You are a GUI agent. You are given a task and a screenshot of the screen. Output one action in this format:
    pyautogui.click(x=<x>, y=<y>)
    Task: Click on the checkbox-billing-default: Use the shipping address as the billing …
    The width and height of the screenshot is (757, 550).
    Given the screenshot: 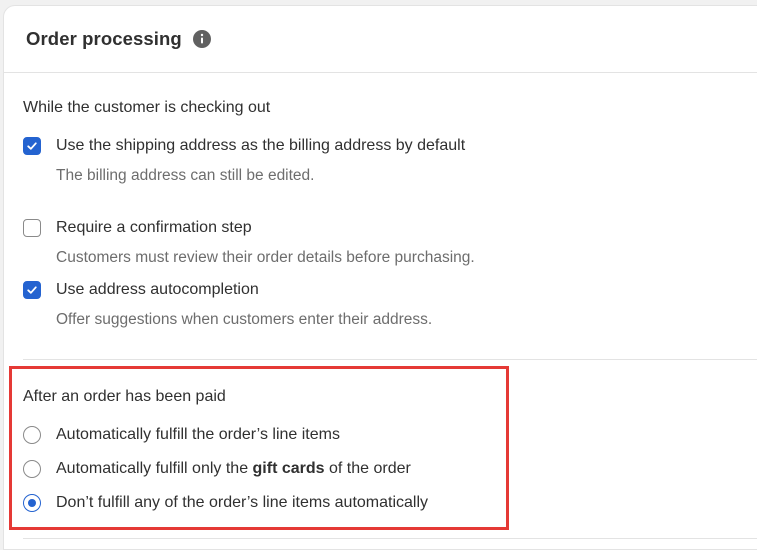 What is the action you would take?
    pyautogui.click(x=244, y=146)
    